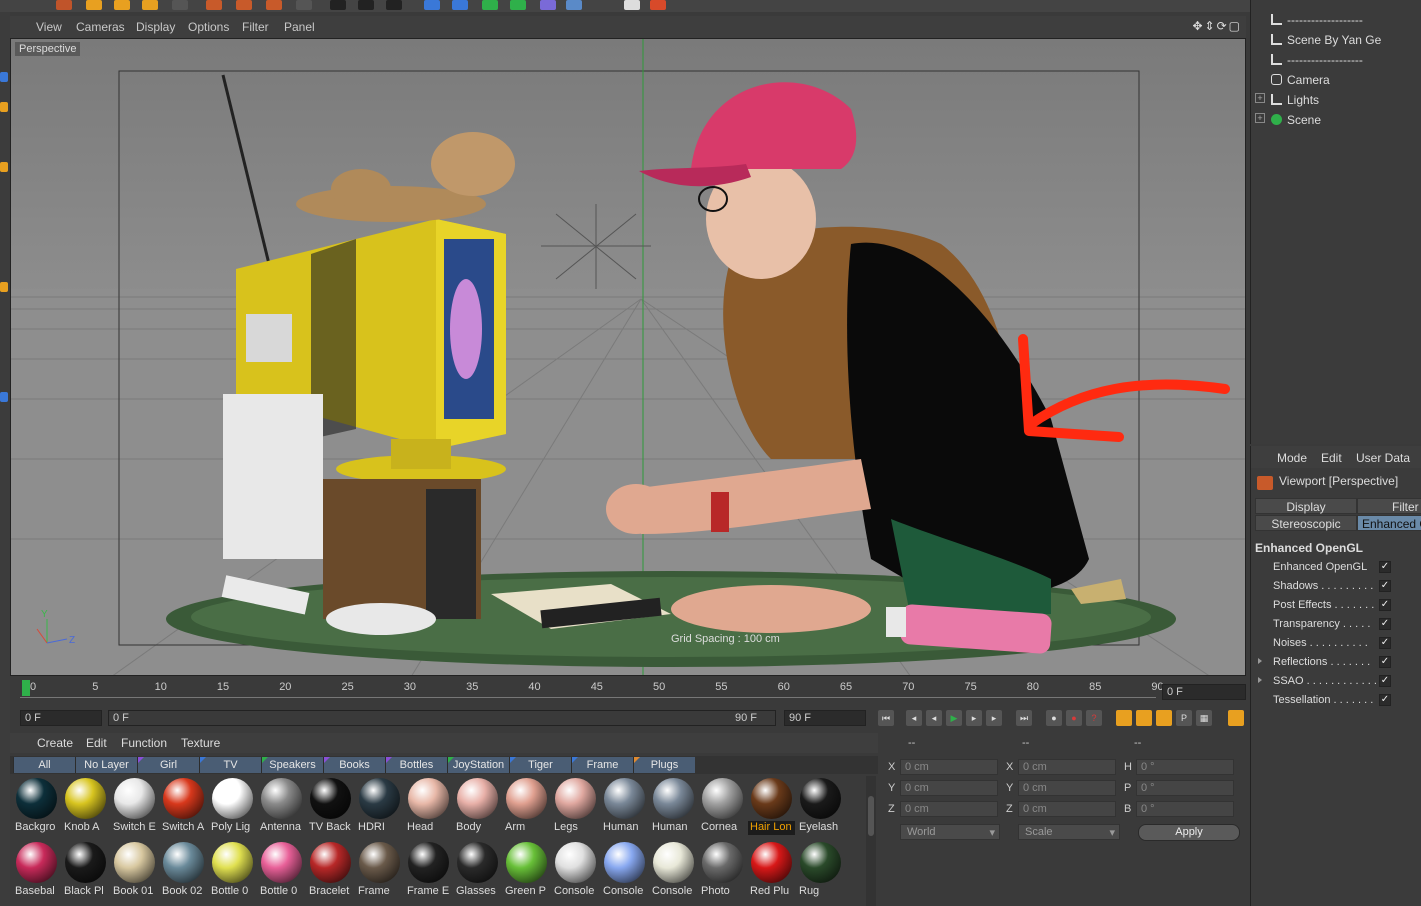 The image size is (1421, 906). Describe the element at coordinates (36, 870) in the screenshot. I see `material-swatch: Basebal` at that location.